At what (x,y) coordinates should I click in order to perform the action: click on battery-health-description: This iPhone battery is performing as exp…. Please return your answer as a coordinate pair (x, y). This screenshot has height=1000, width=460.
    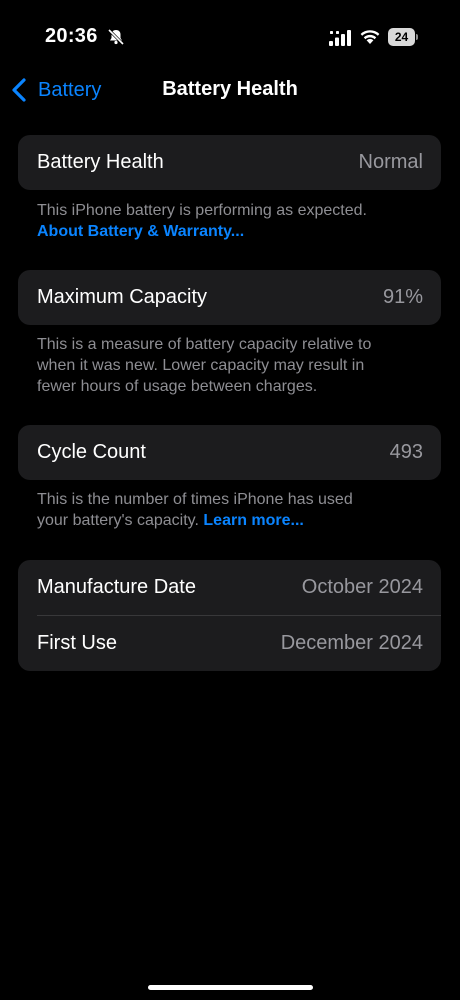
    Looking at the image, I should click on (202, 210).